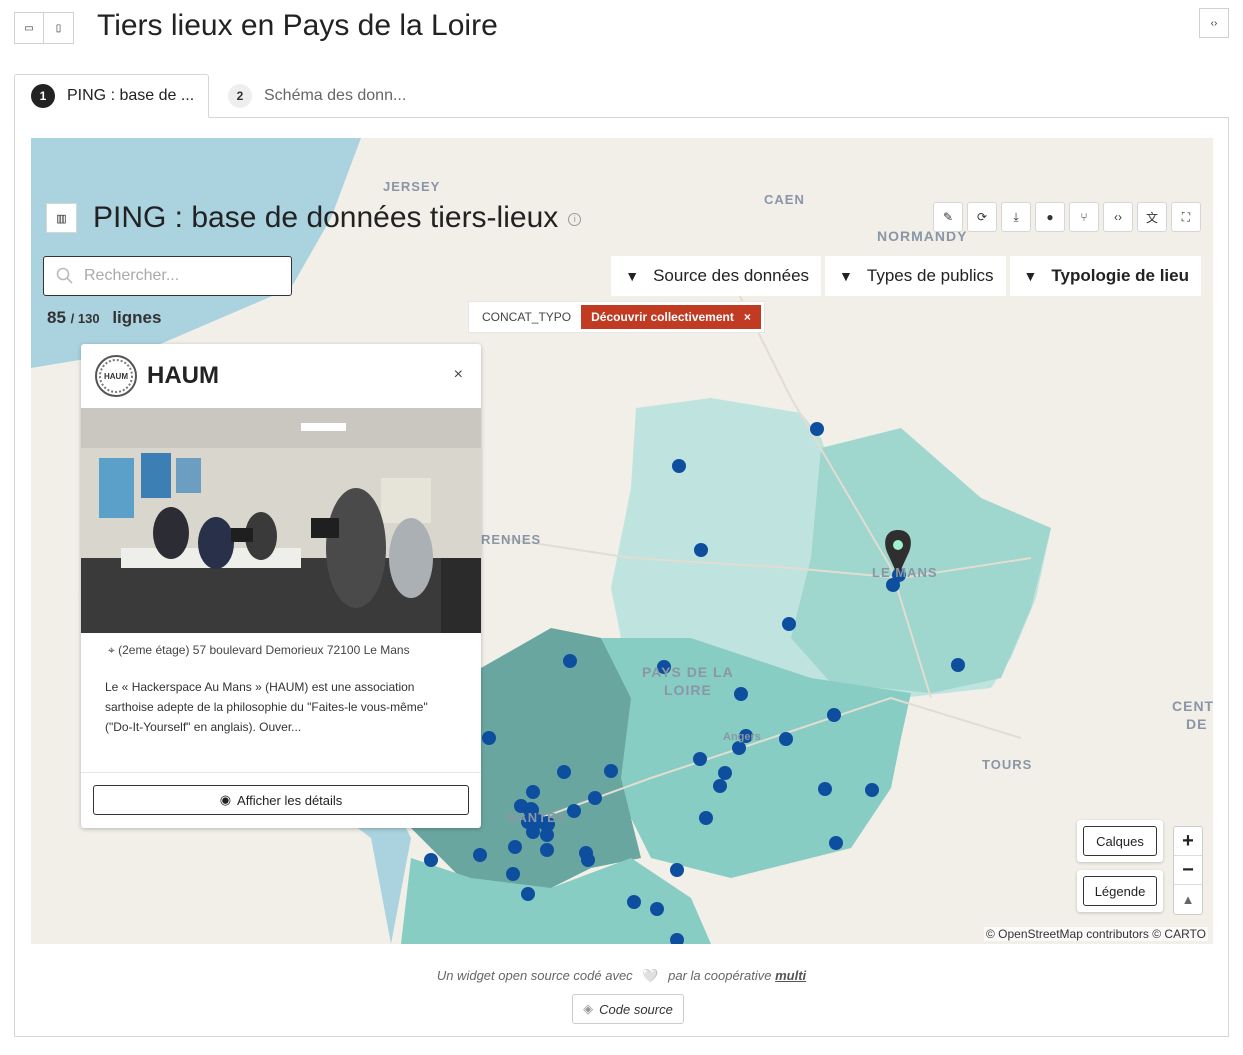 The image size is (1243, 1055). I want to click on gitlab-icon: ◈, so click(588, 1008).